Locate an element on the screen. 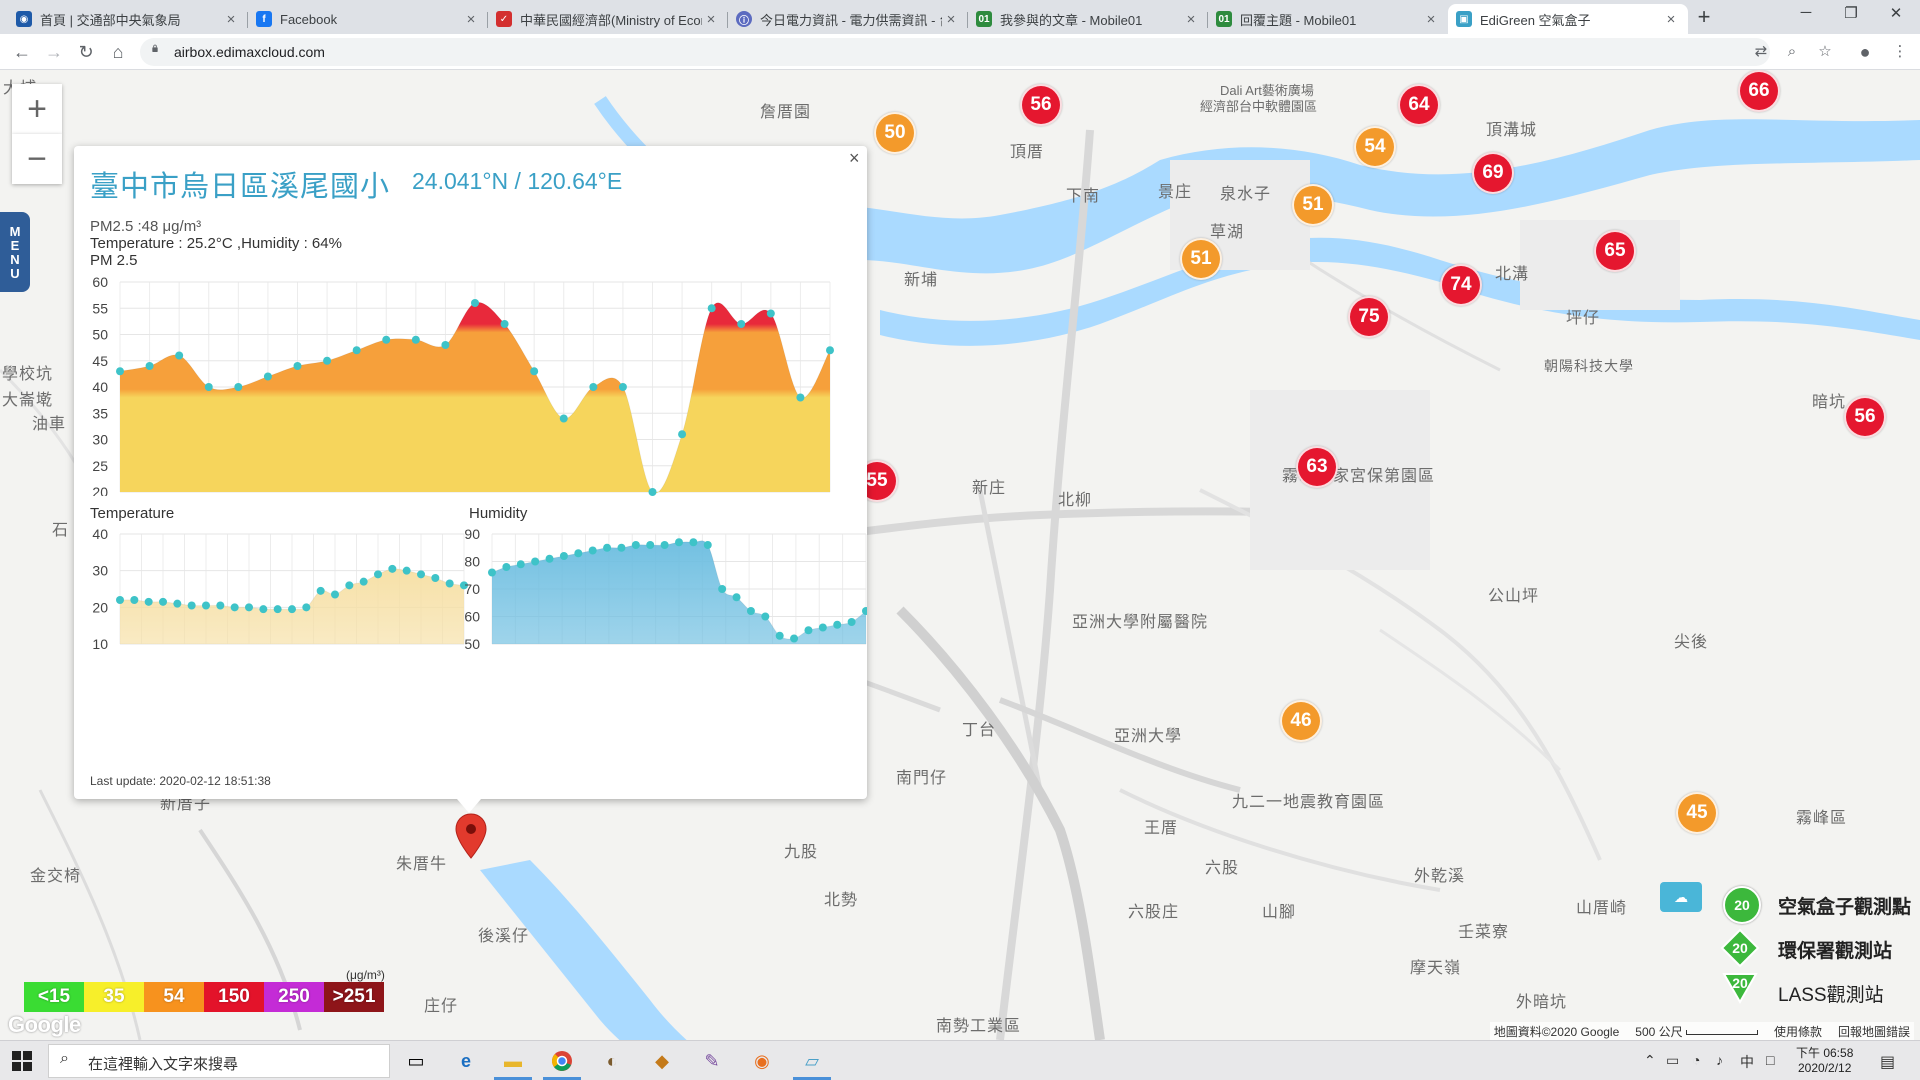 The image size is (1920, 1080). home-icon: ⌂ is located at coordinates (118, 52).